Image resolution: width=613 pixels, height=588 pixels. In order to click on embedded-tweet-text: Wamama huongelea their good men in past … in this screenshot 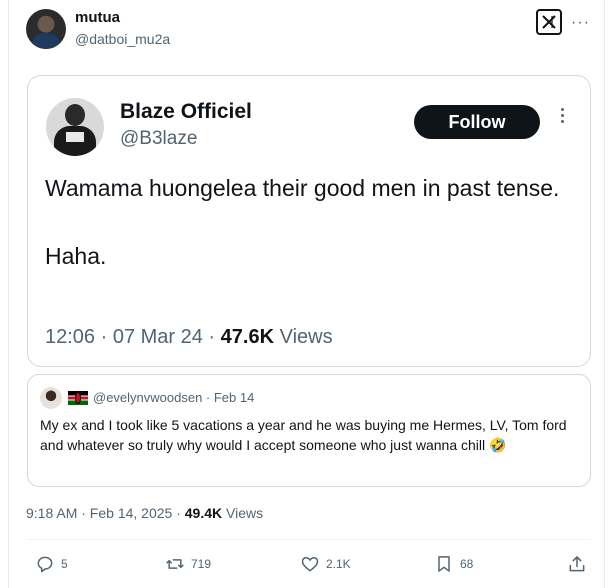, I will do `click(302, 222)`.